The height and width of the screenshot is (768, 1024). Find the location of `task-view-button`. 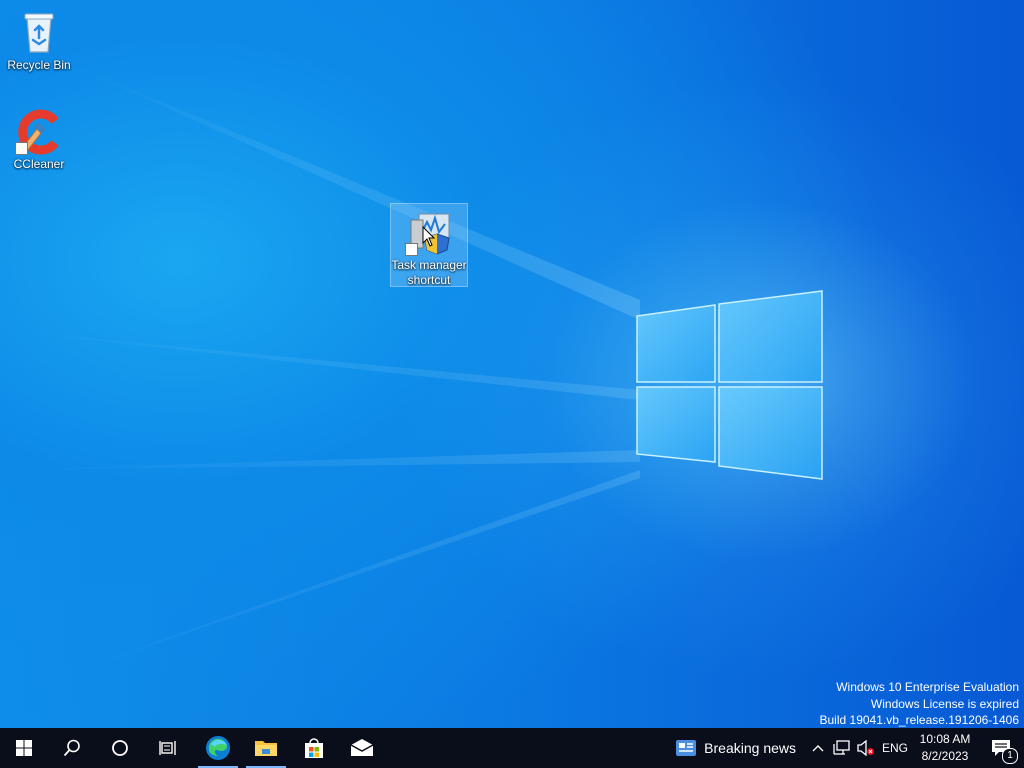

task-view-button is located at coordinates (168, 748).